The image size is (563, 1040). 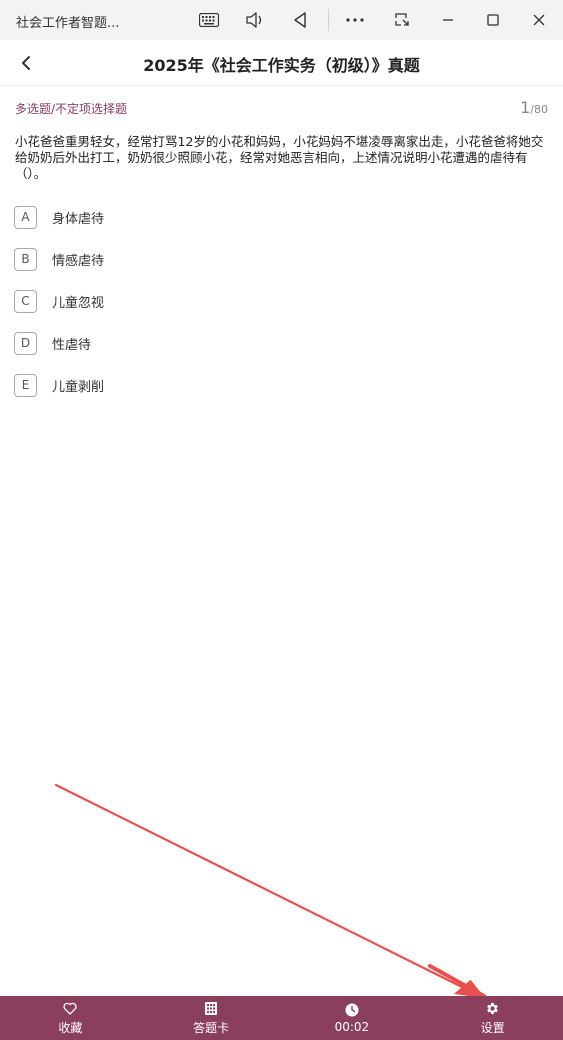 I want to click on option-text: 身体虐待, so click(x=78, y=219).